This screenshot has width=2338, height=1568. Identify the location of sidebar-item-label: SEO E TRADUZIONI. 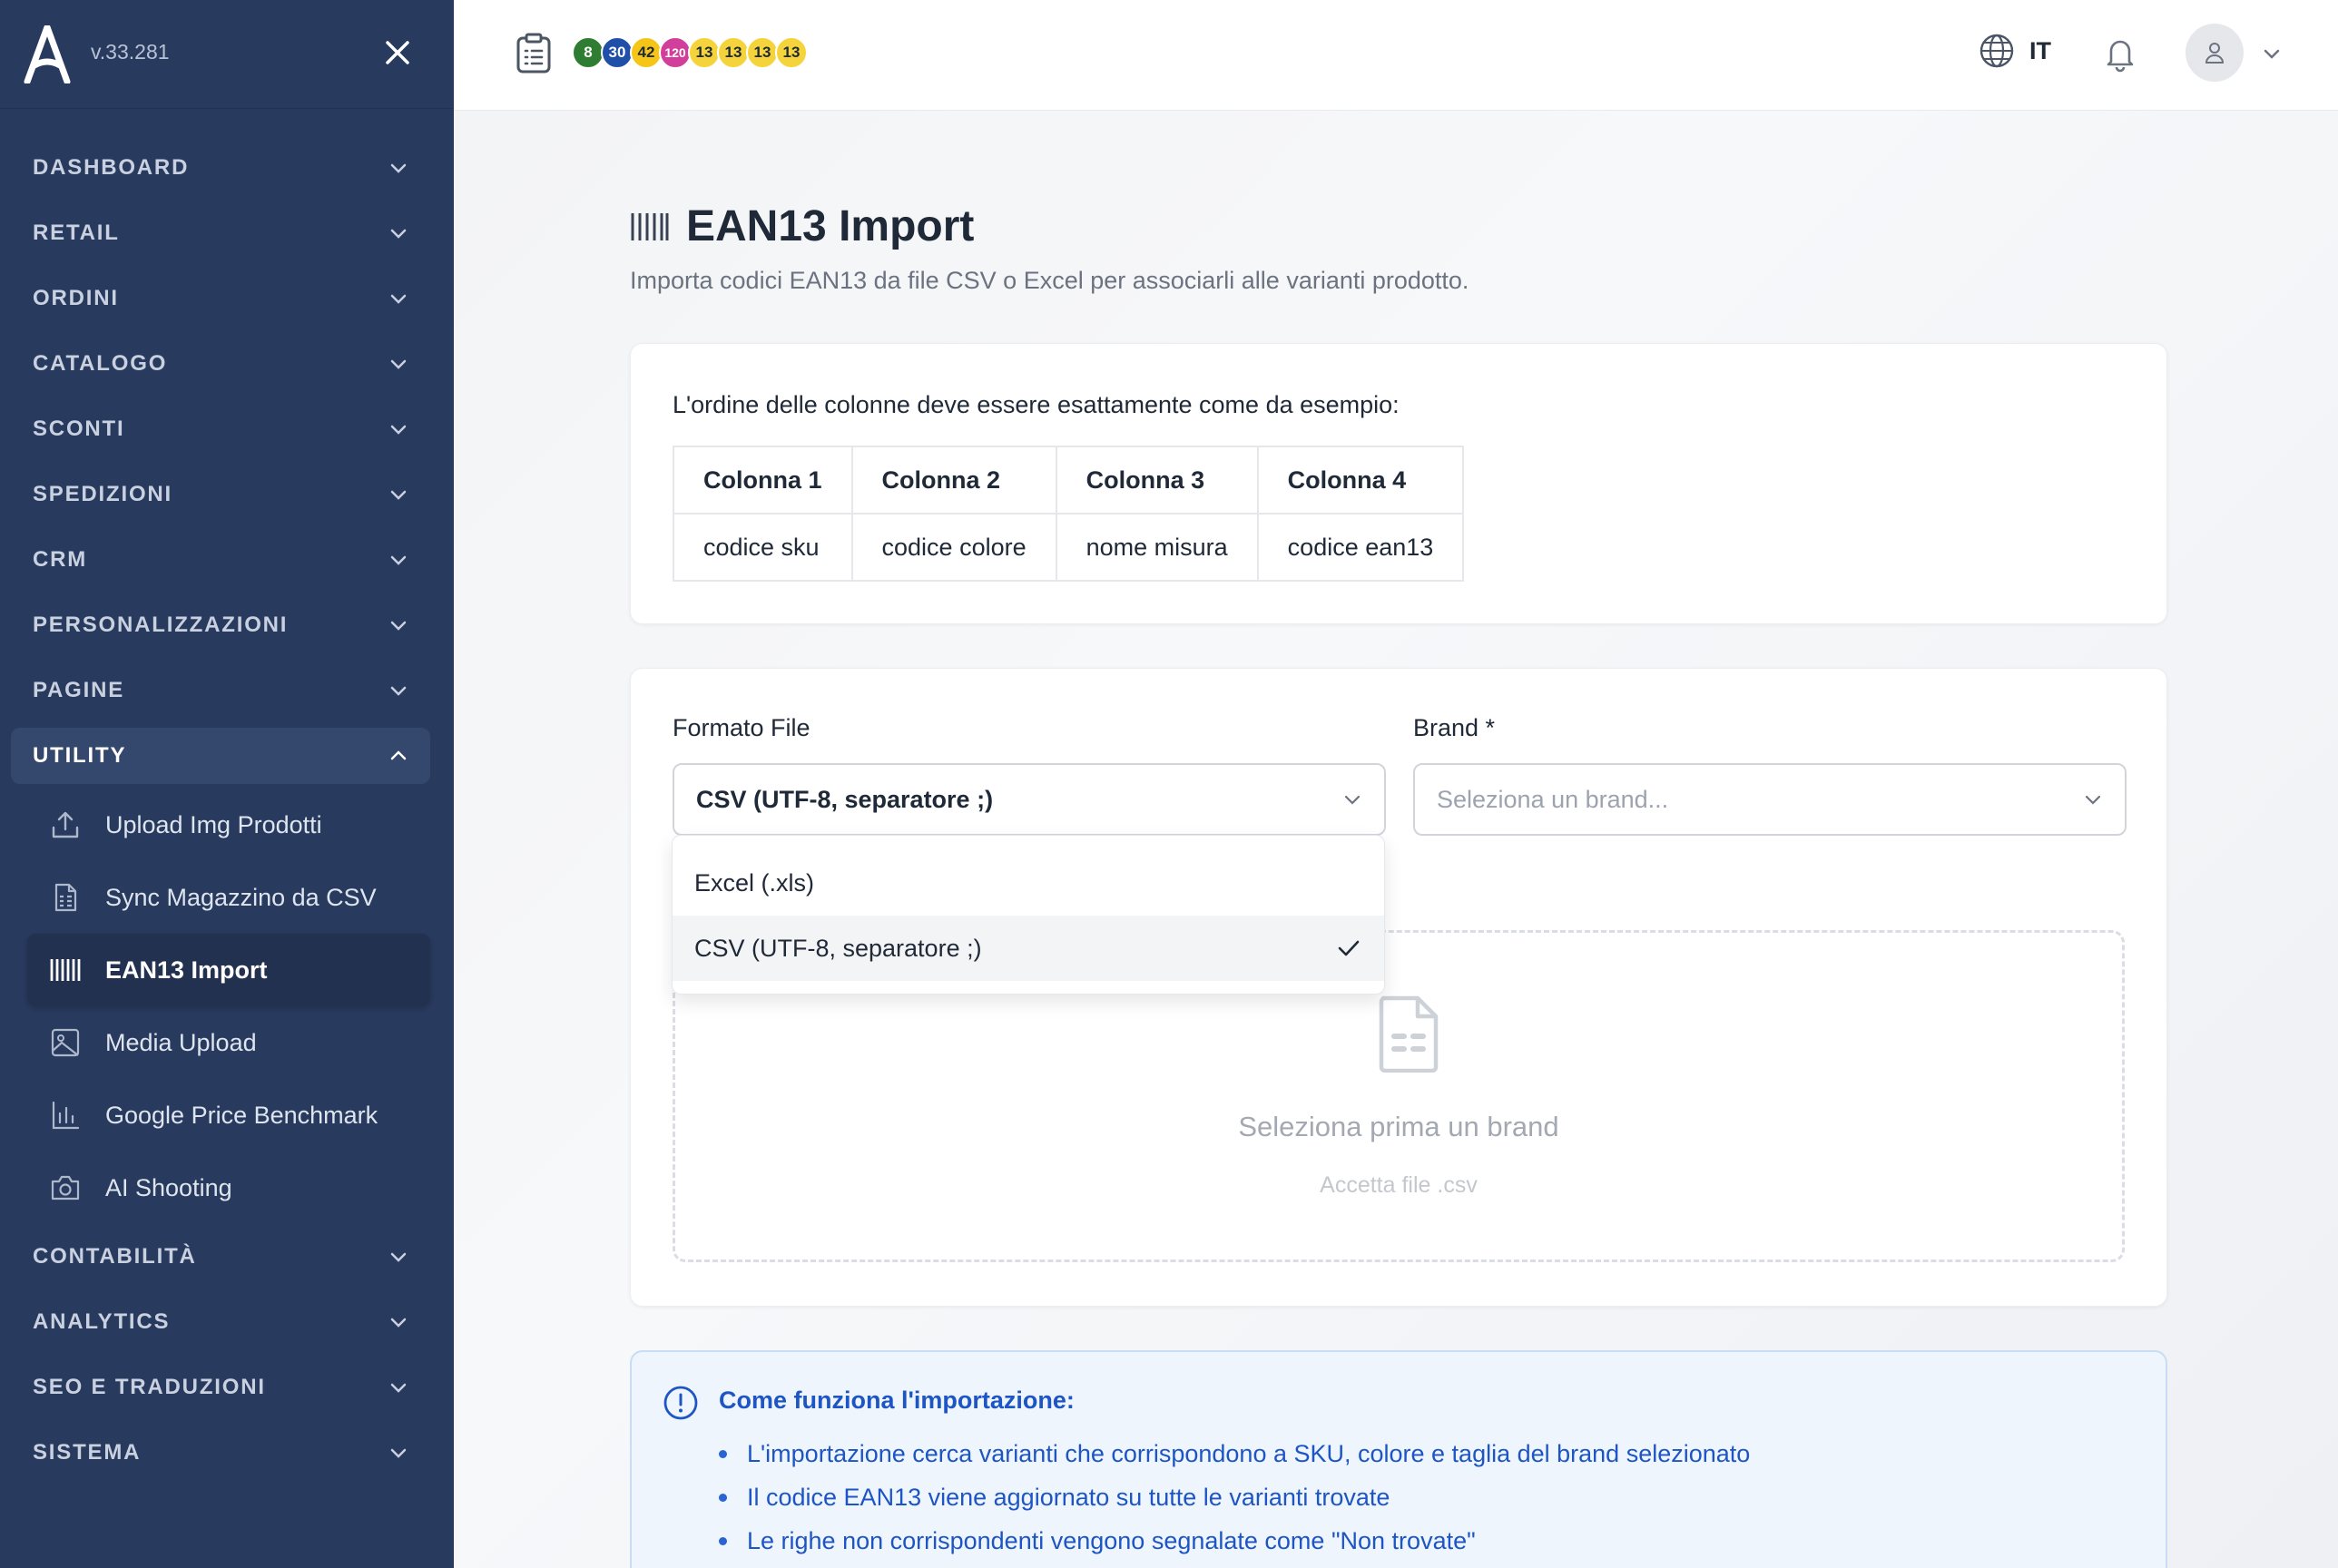
(149, 1387).